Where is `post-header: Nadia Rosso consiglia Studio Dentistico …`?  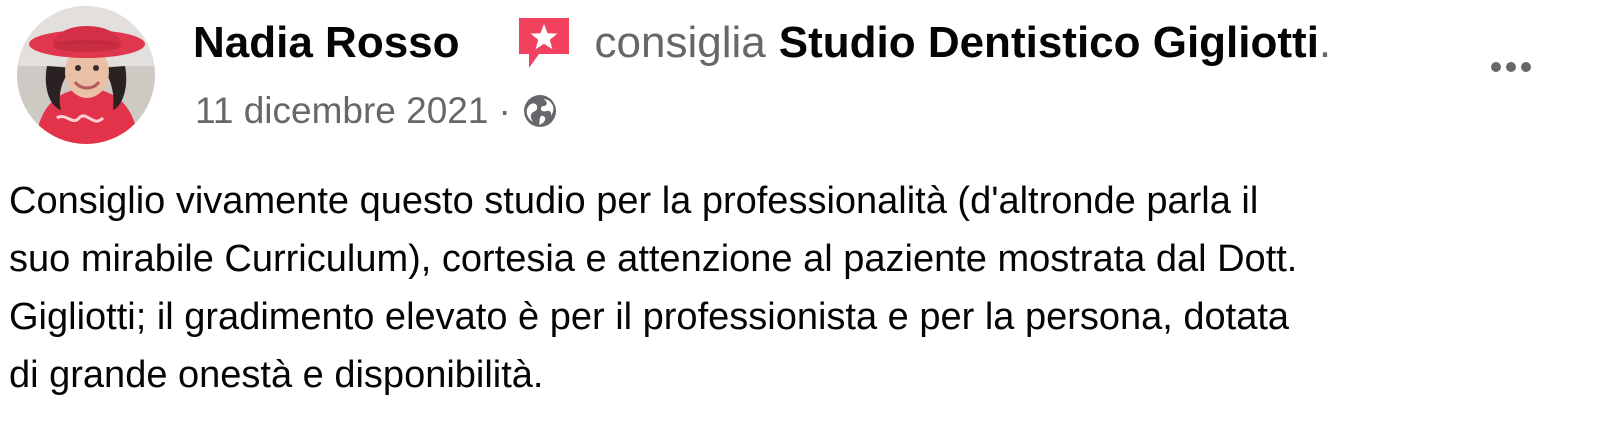
post-header: Nadia Rosso consiglia Studio Dentistico … is located at coordinates (762, 43).